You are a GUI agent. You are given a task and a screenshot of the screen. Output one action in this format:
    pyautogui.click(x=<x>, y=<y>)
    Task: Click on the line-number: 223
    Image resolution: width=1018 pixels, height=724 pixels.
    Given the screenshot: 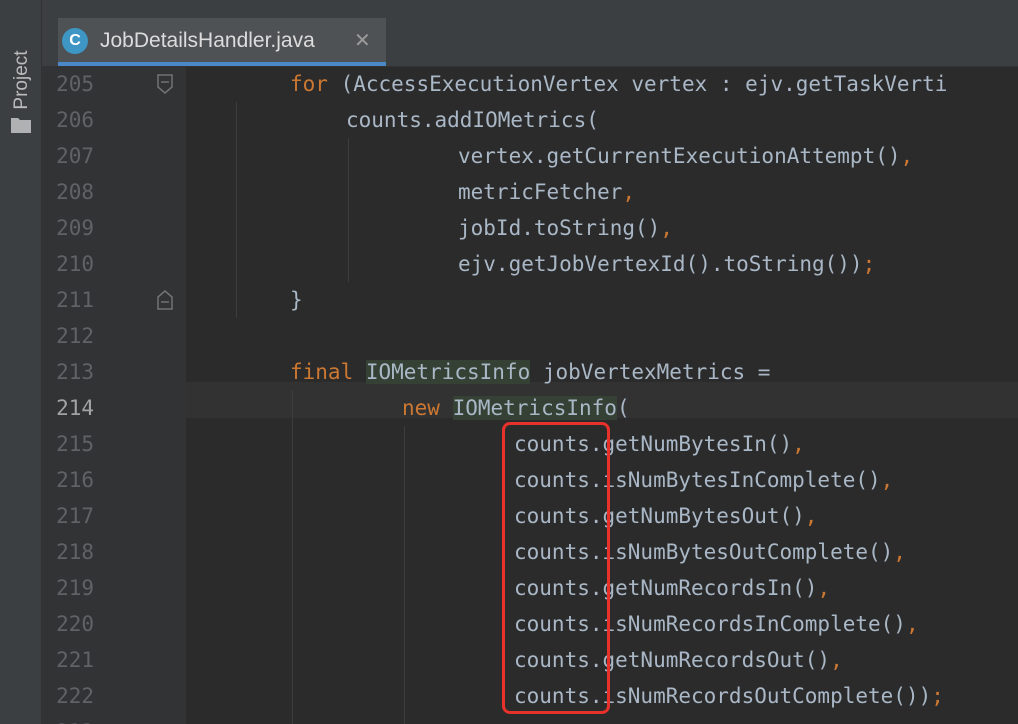 What is the action you would take?
    pyautogui.click(x=68, y=719)
    